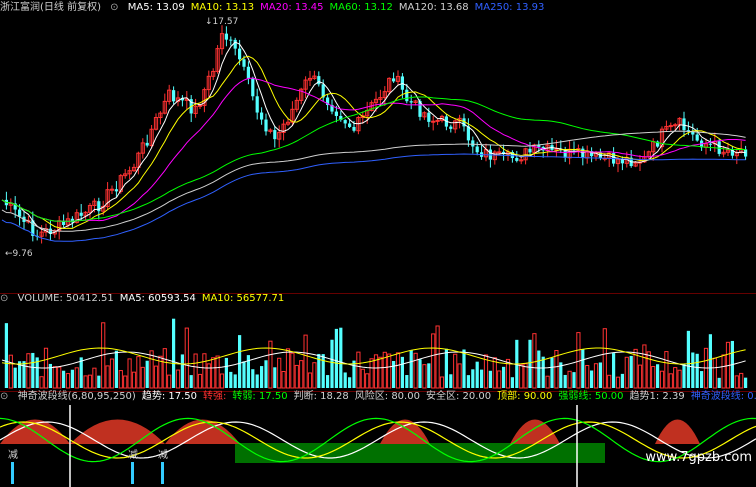 This screenshot has width=756, height=487. What do you see at coordinates (163, 455) in the screenshot?
I see `indicator-marker-2: 减` at bounding box center [163, 455].